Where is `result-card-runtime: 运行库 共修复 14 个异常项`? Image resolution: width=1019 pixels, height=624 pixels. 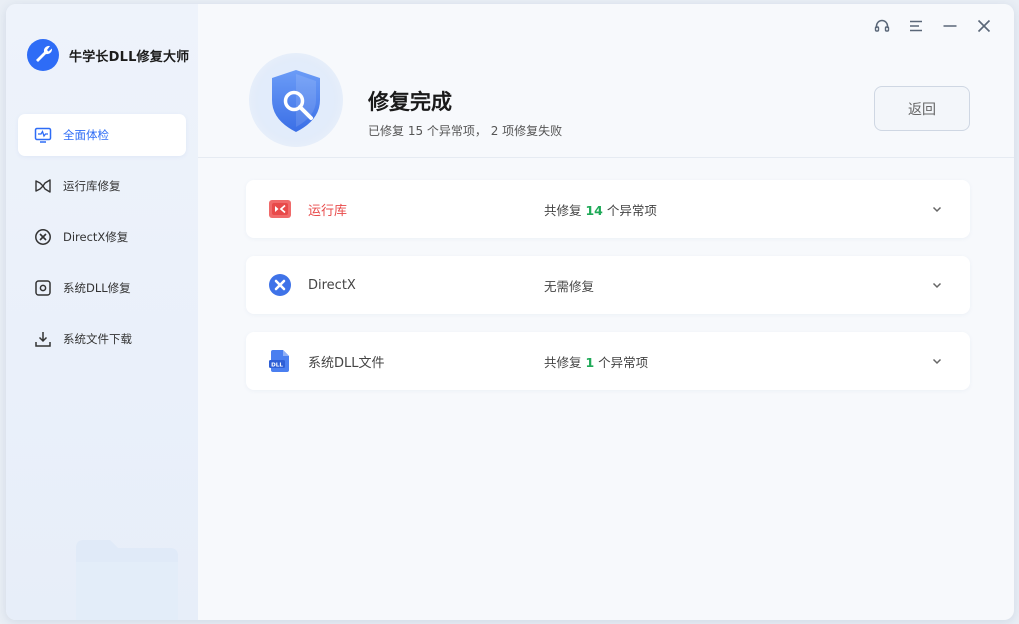 result-card-runtime: 运行库 共修复 14 个异常项 is located at coordinates (608, 209).